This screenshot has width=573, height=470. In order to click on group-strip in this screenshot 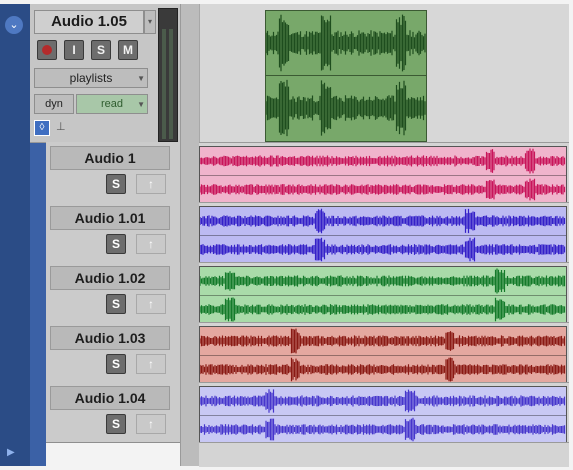, I will do `click(38, 304)`.